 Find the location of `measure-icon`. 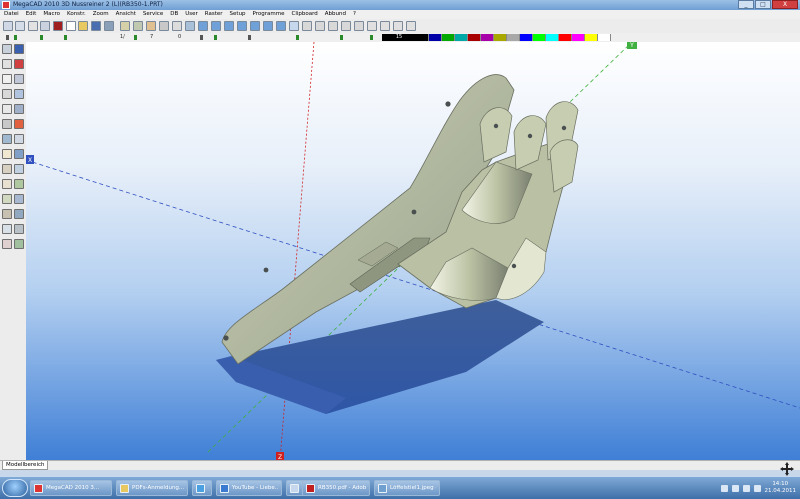

measure-icon is located at coordinates (177, 26).